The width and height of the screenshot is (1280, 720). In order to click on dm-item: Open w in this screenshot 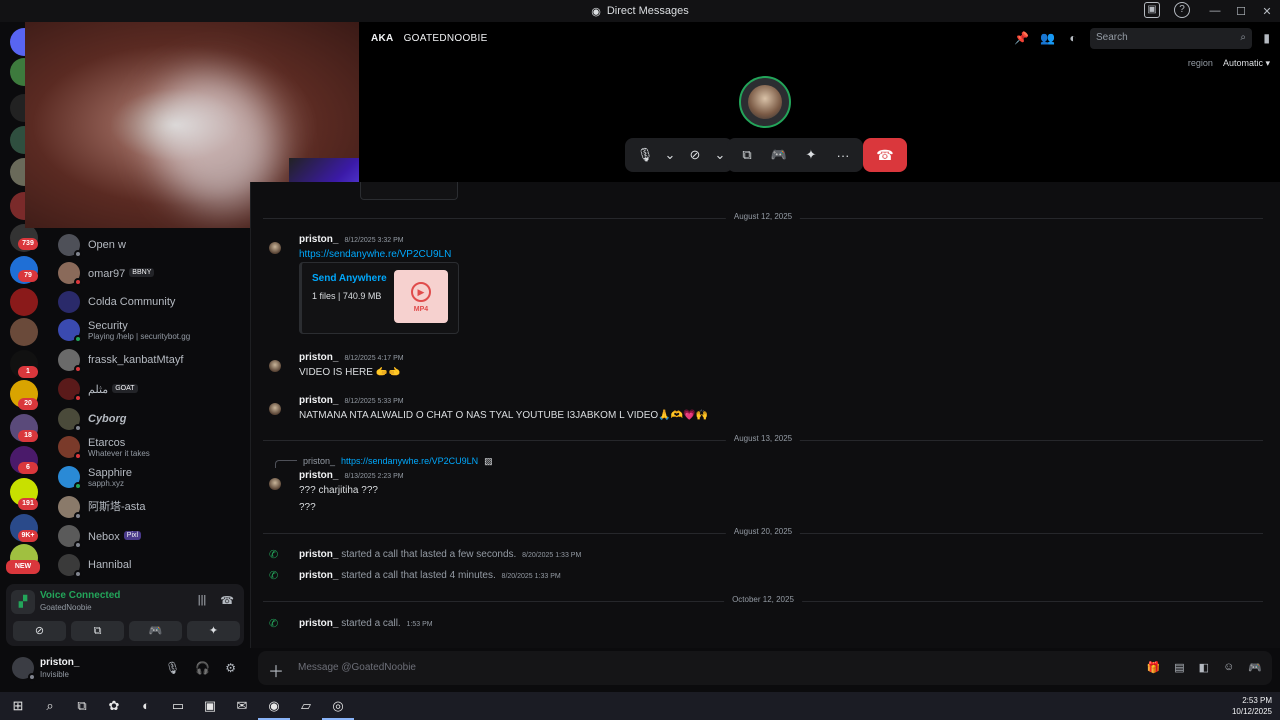, I will do `click(150, 246)`.